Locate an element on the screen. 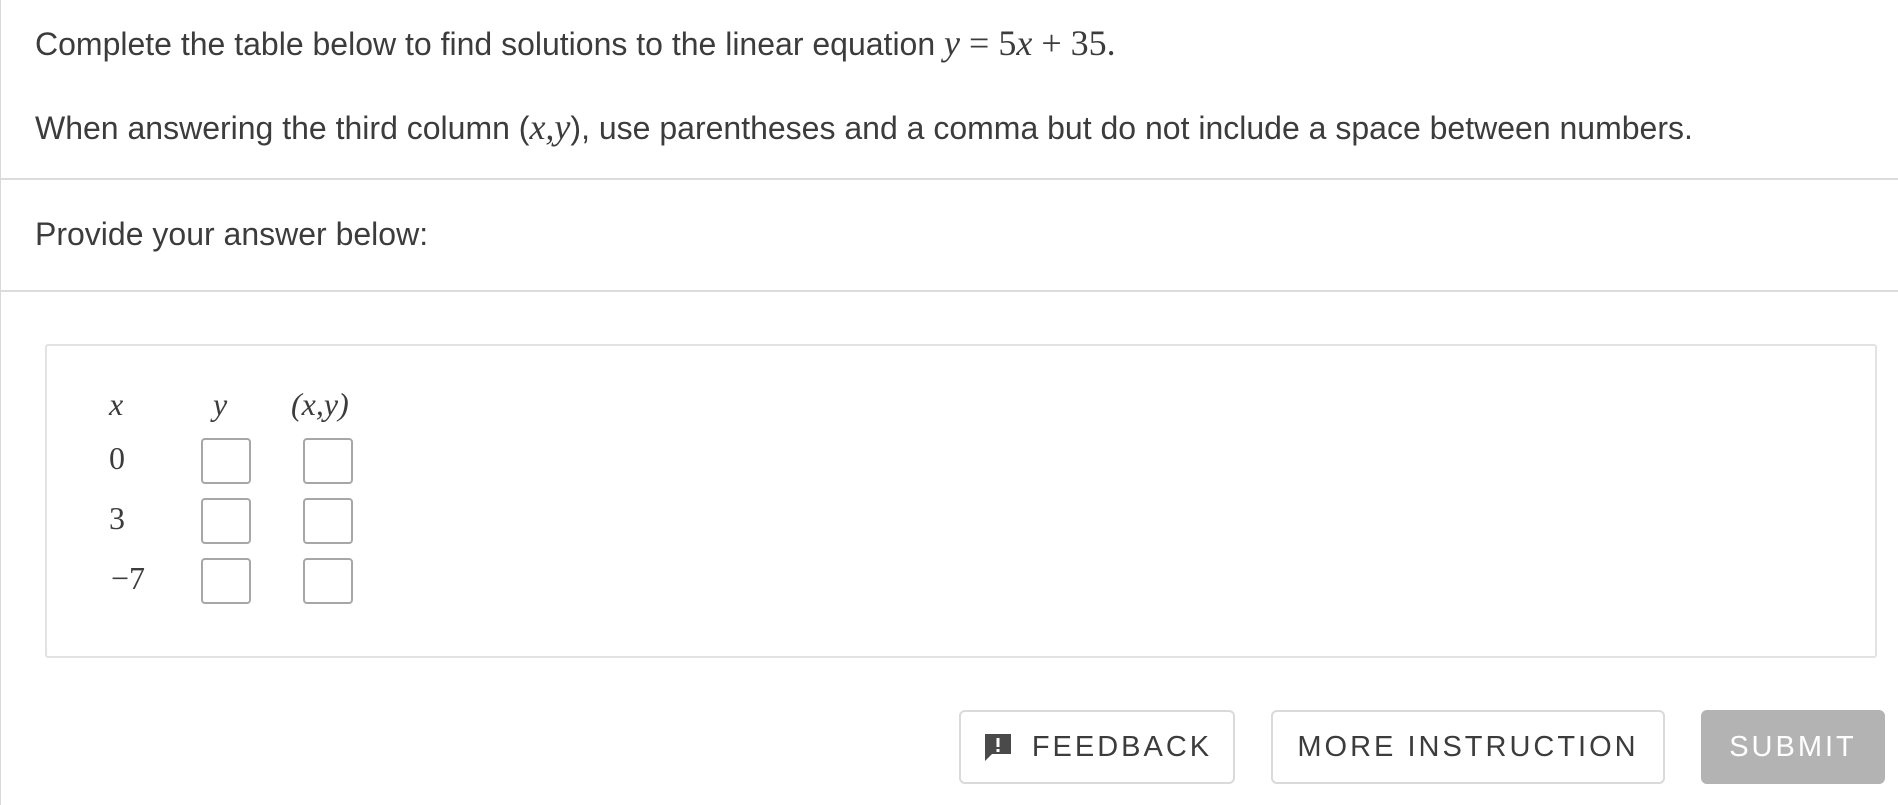 The width and height of the screenshot is (1898, 805). more-instruction-button: MORE INSTRUCTION is located at coordinates (1468, 747).